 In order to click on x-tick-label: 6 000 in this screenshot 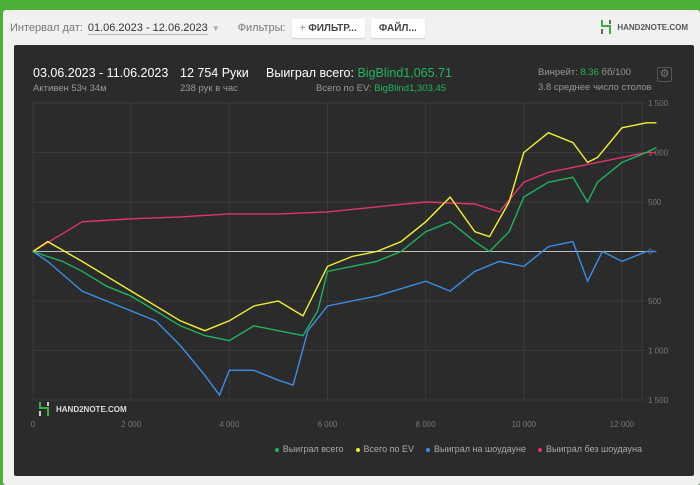, I will do `click(327, 424)`.